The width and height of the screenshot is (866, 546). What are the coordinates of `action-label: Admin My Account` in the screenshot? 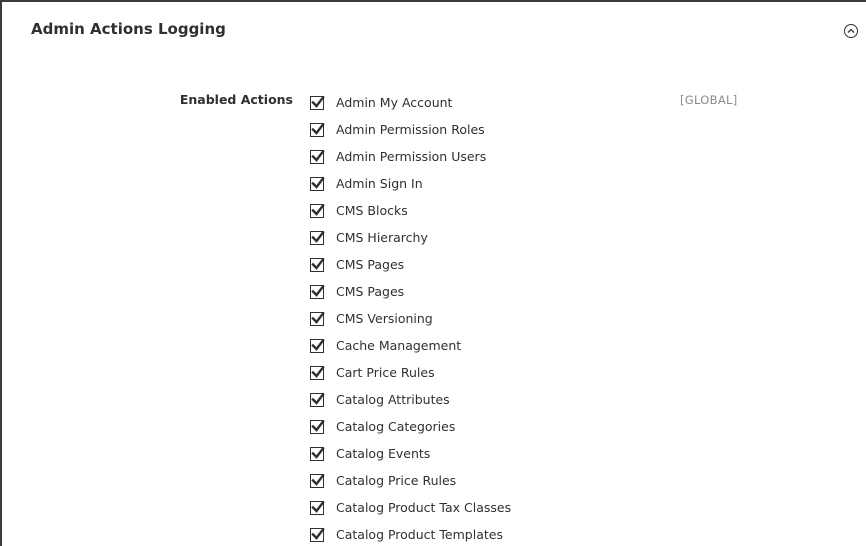 It's located at (394, 102).